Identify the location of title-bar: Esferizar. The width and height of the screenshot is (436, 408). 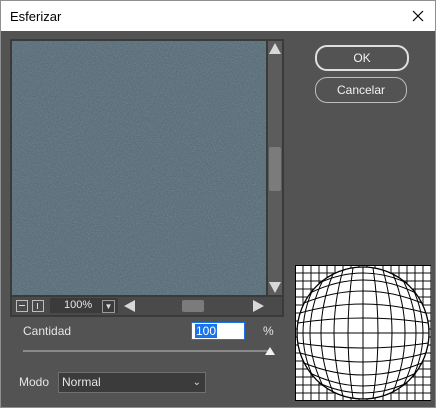
(218, 16).